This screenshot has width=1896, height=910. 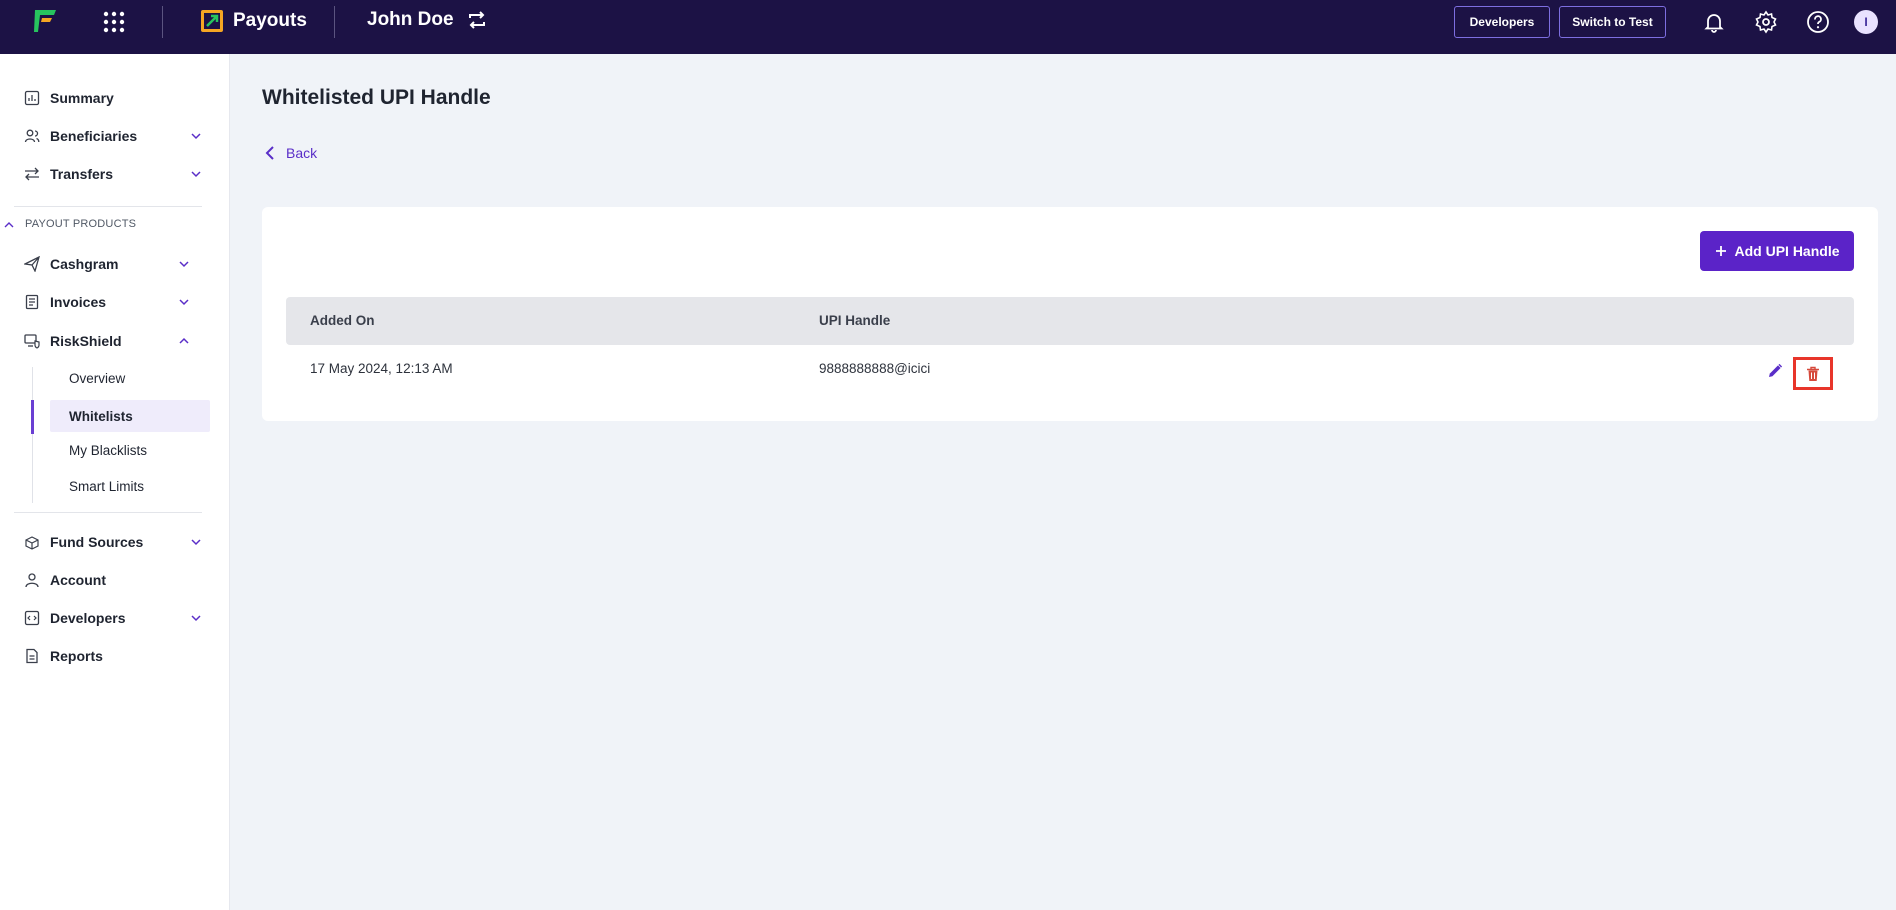 What do you see at coordinates (32, 341) in the screenshot?
I see `monitor-shield-icon` at bounding box center [32, 341].